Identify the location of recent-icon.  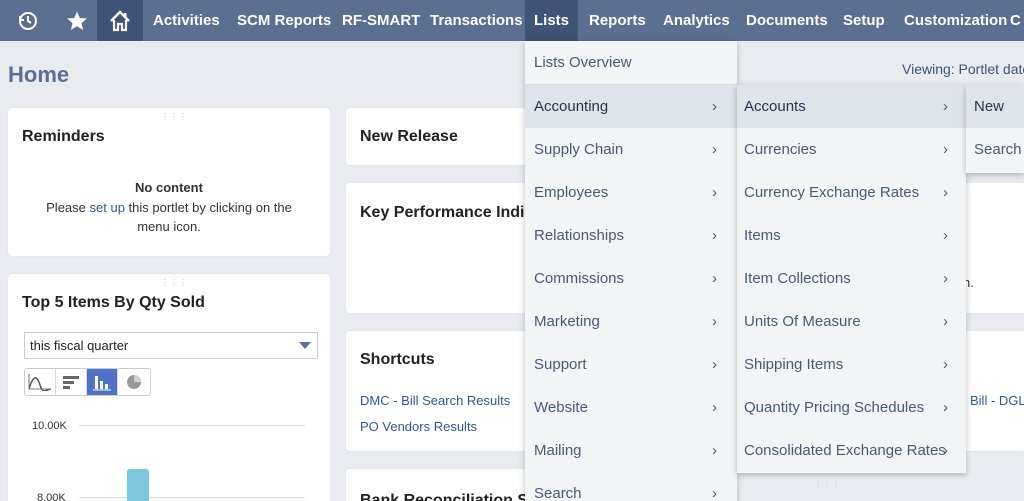
(28, 20).